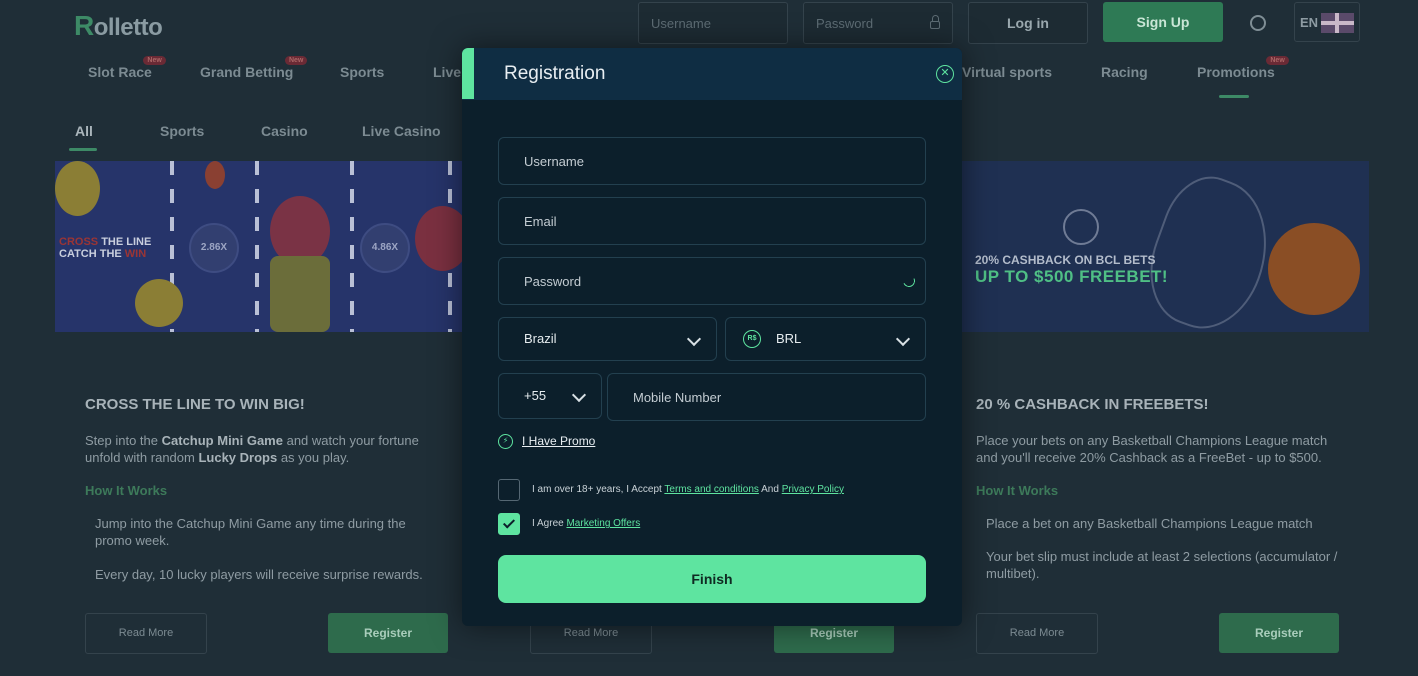 Image resolution: width=1418 pixels, height=676 pixels. Describe the element at coordinates (509, 490) in the screenshot. I see `age-terms-checkbox` at that location.